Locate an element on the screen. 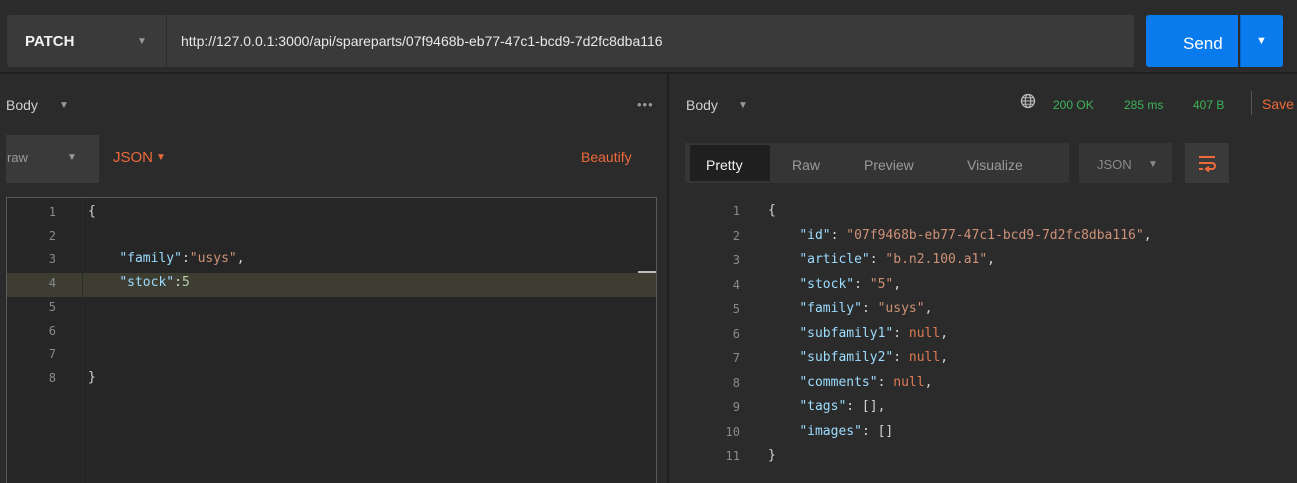 The width and height of the screenshot is (1297, 483). line-number: 10 is located at coordinates (732, 431).